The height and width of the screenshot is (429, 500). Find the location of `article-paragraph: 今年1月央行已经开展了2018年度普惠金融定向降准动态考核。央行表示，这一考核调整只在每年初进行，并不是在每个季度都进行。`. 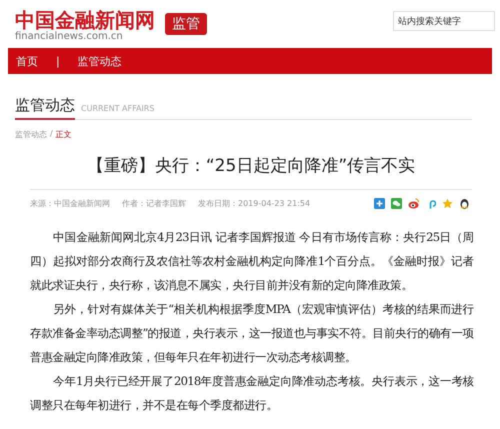

article-paragraph: 今年1月央行已经开展了2018年度普惠金融定向降准动态考核。央行表示，这一考核调整只在每年初进行，并不是在每个季度都进行。 is located at coordinates (252, 393).